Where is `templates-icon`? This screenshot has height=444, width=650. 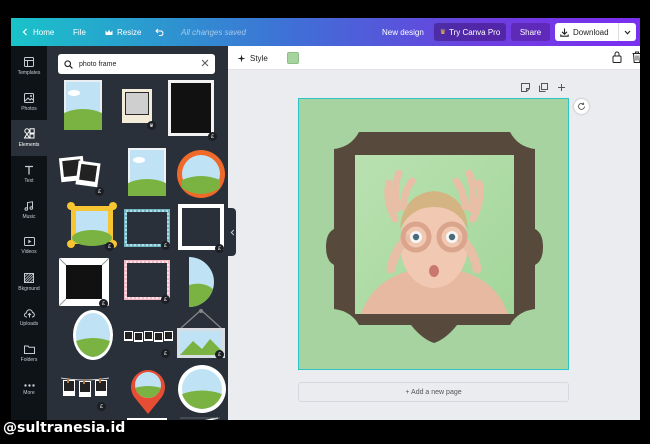
templates-icon is located at coordinates (29, 61).